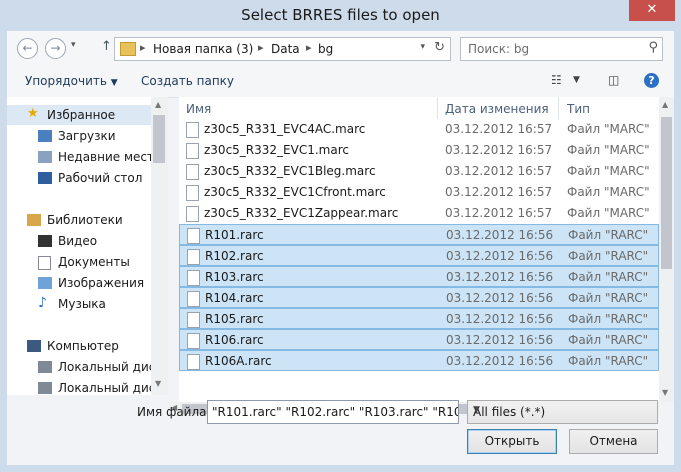  I want to click on nav-item-favorites: ★ Избранное, so click(79, 115).